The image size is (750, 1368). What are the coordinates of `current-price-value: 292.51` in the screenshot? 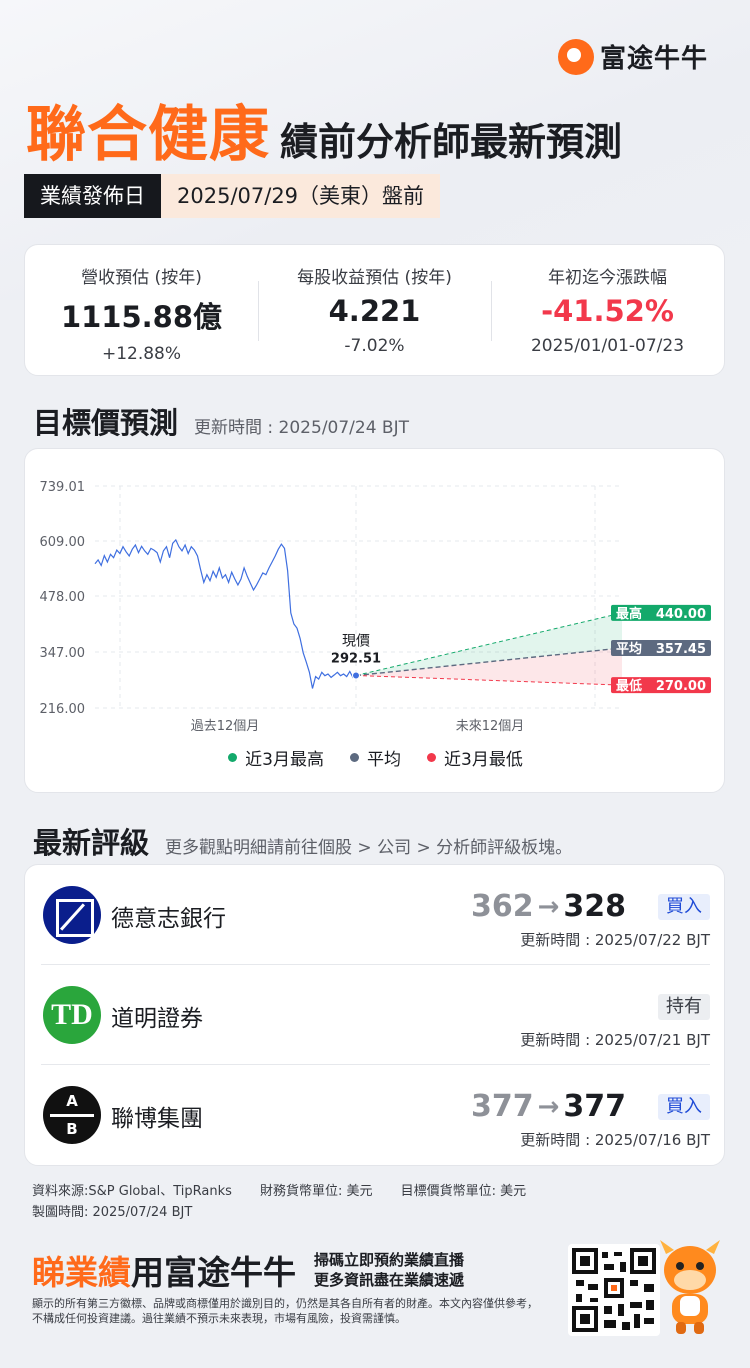 It's located at (356, 659).